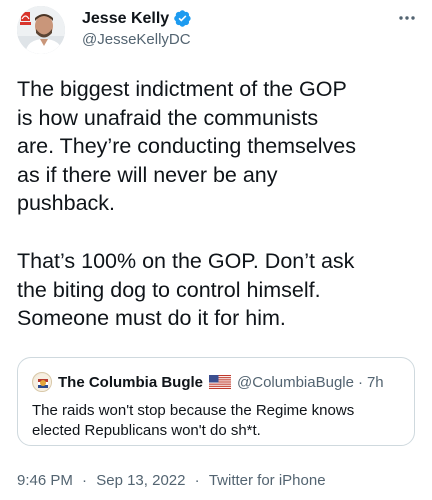 The height and width of the screenshot is (500, 432). I want to click on author-avatar, so click(41, 30).